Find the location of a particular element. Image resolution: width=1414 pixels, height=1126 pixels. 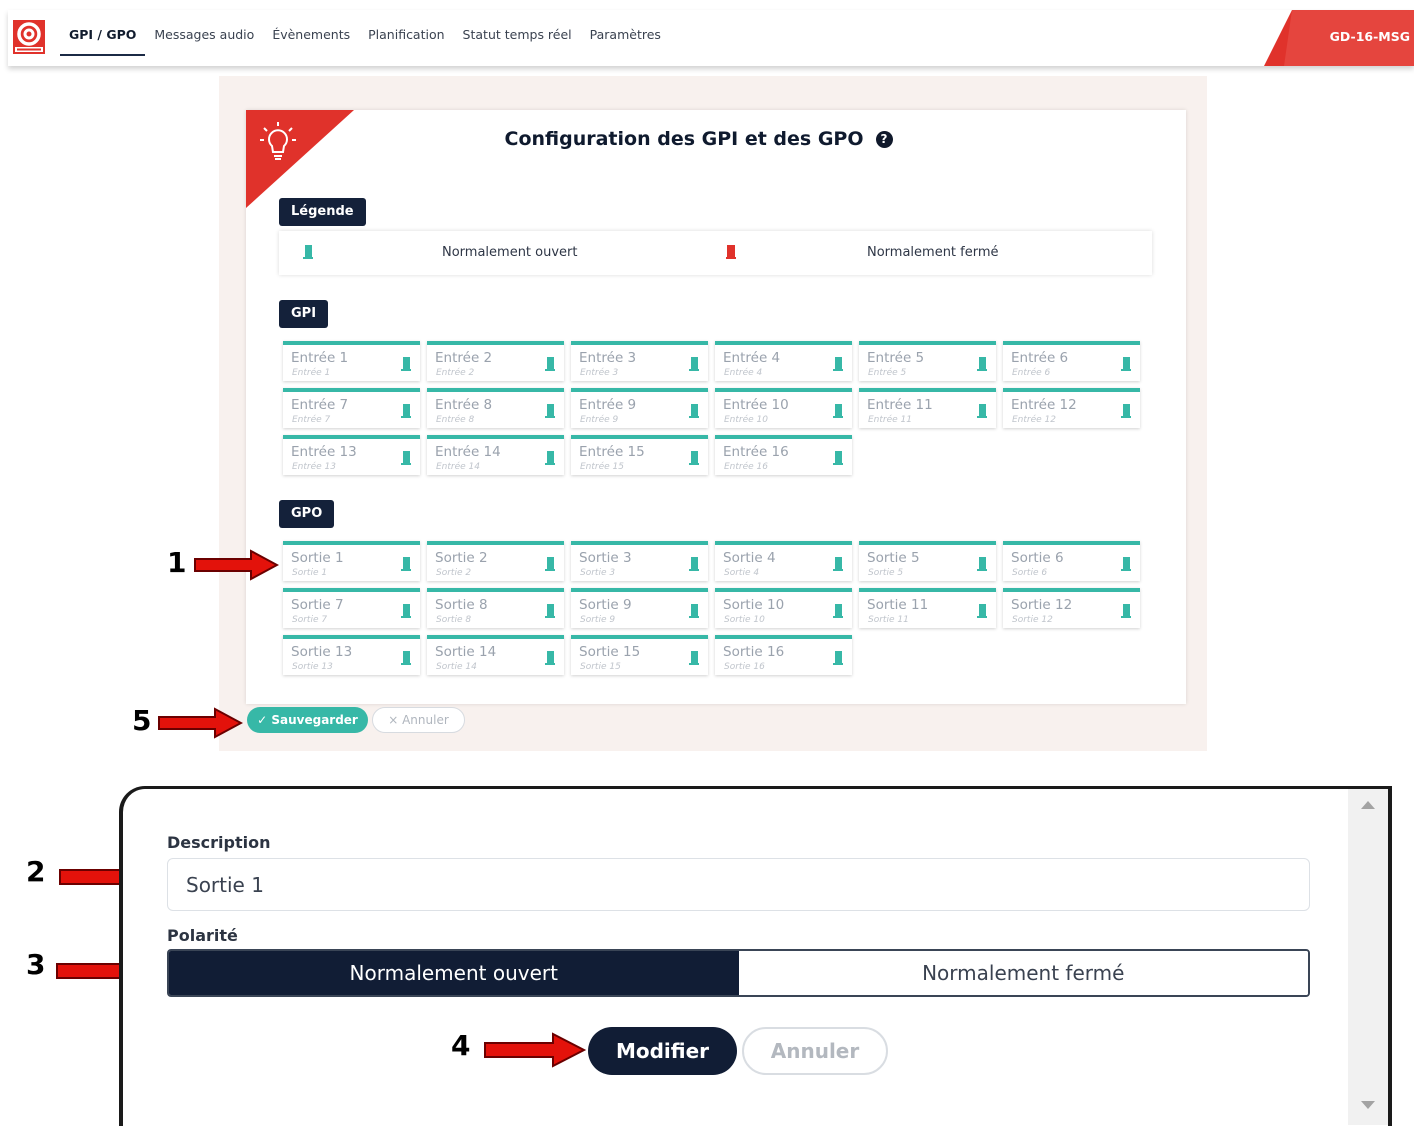

cancel-button: × Annuler is located at coordinates (418, 720).